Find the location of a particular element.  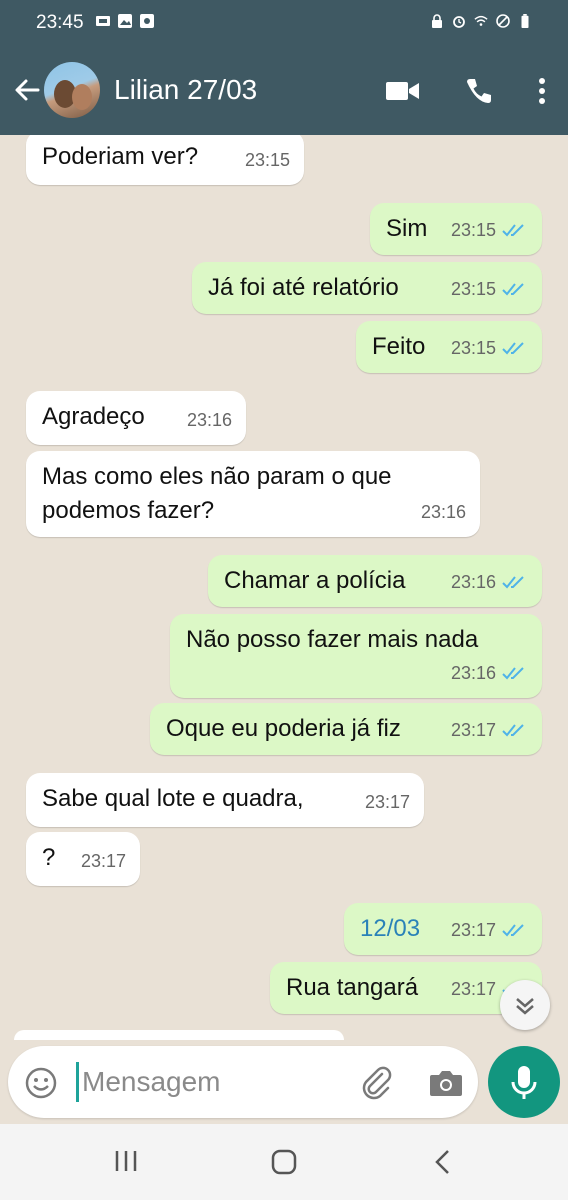

message-outgoing: Sim 23:15 is located at coordinates (456, 229).